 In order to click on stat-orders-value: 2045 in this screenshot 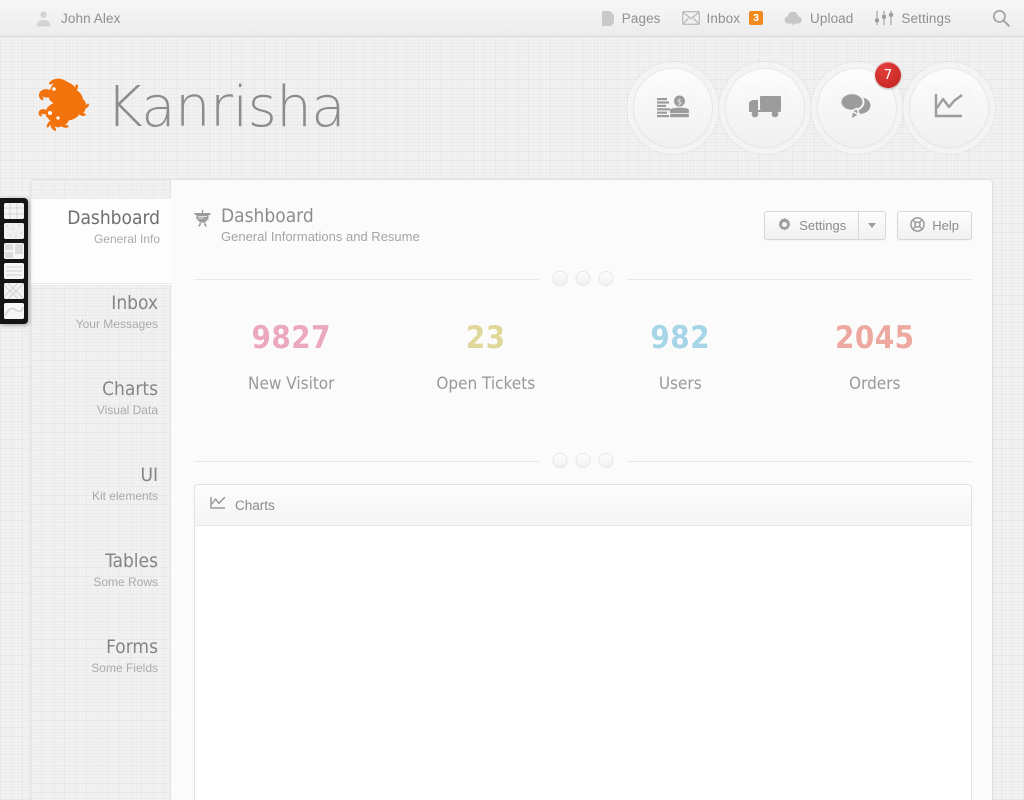, I will do `click(874, 338)`.